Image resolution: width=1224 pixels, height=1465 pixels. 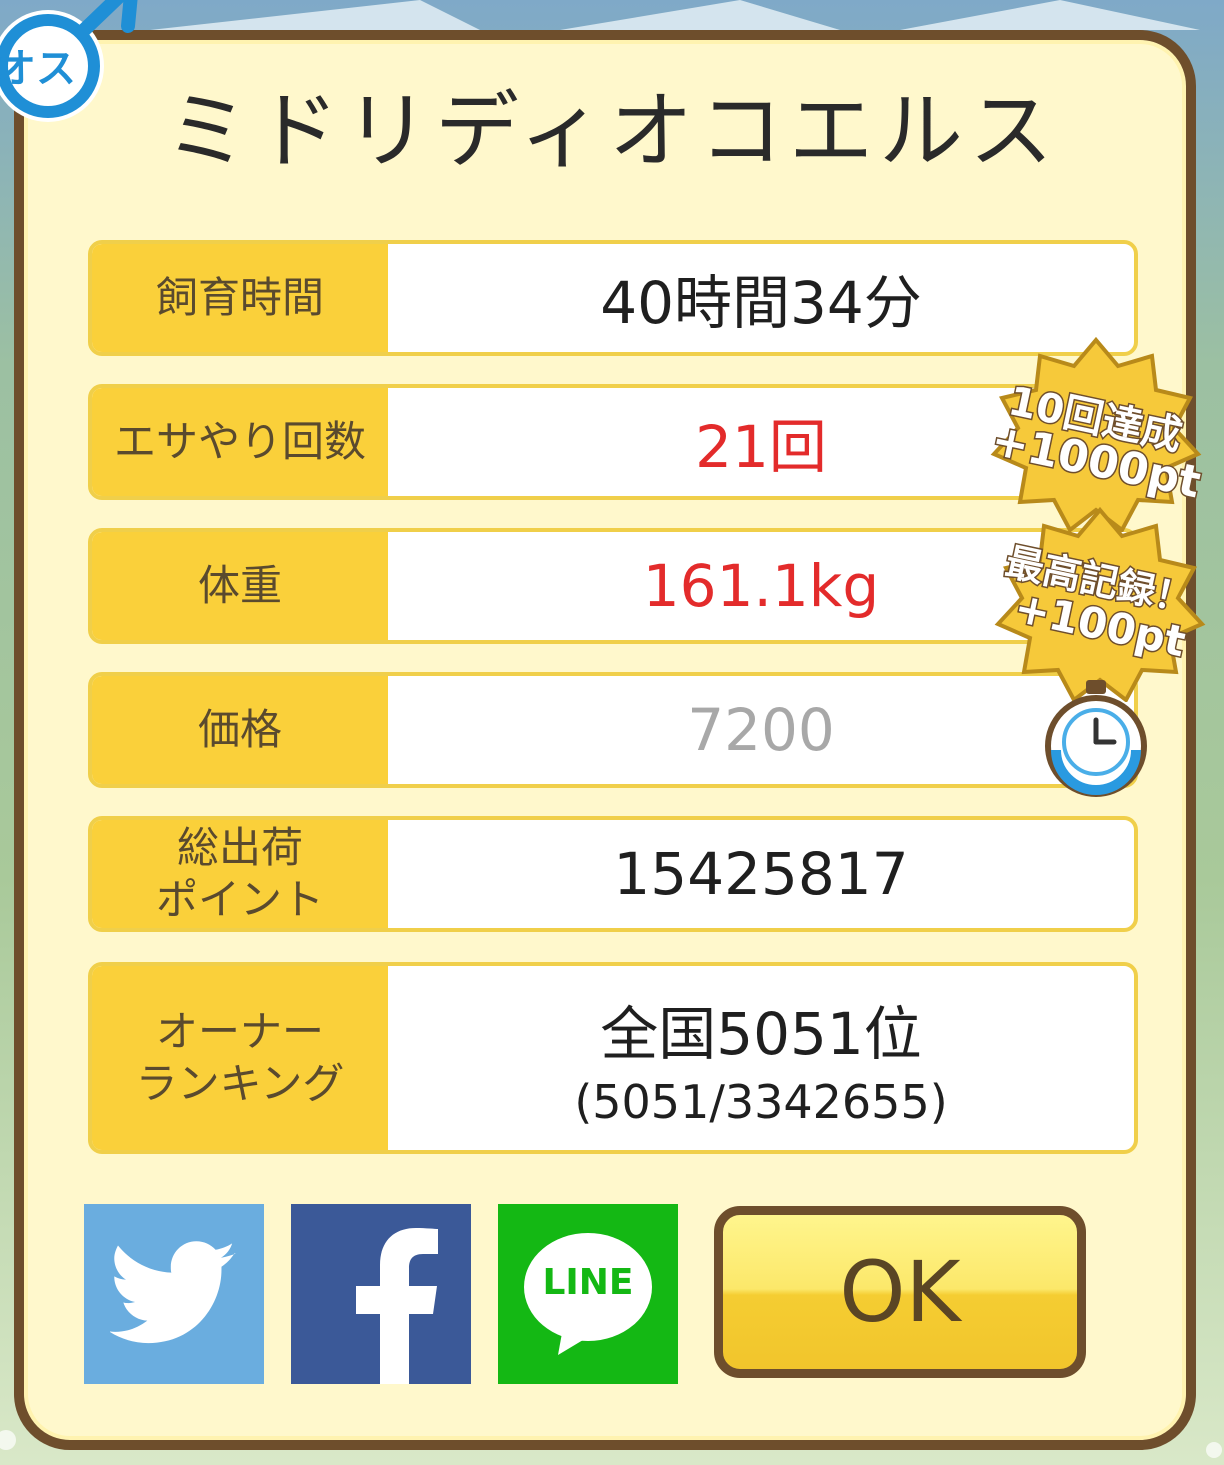 I want to click on stat-row-total-shipping-points: 総出荷 ポイント 15425817, so click(x=613, y=874).